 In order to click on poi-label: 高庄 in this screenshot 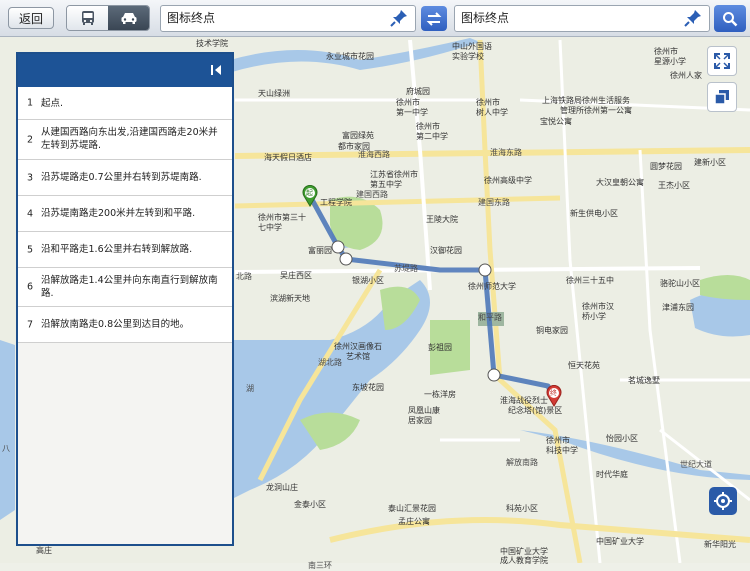, I will do `click(44, 550)`.